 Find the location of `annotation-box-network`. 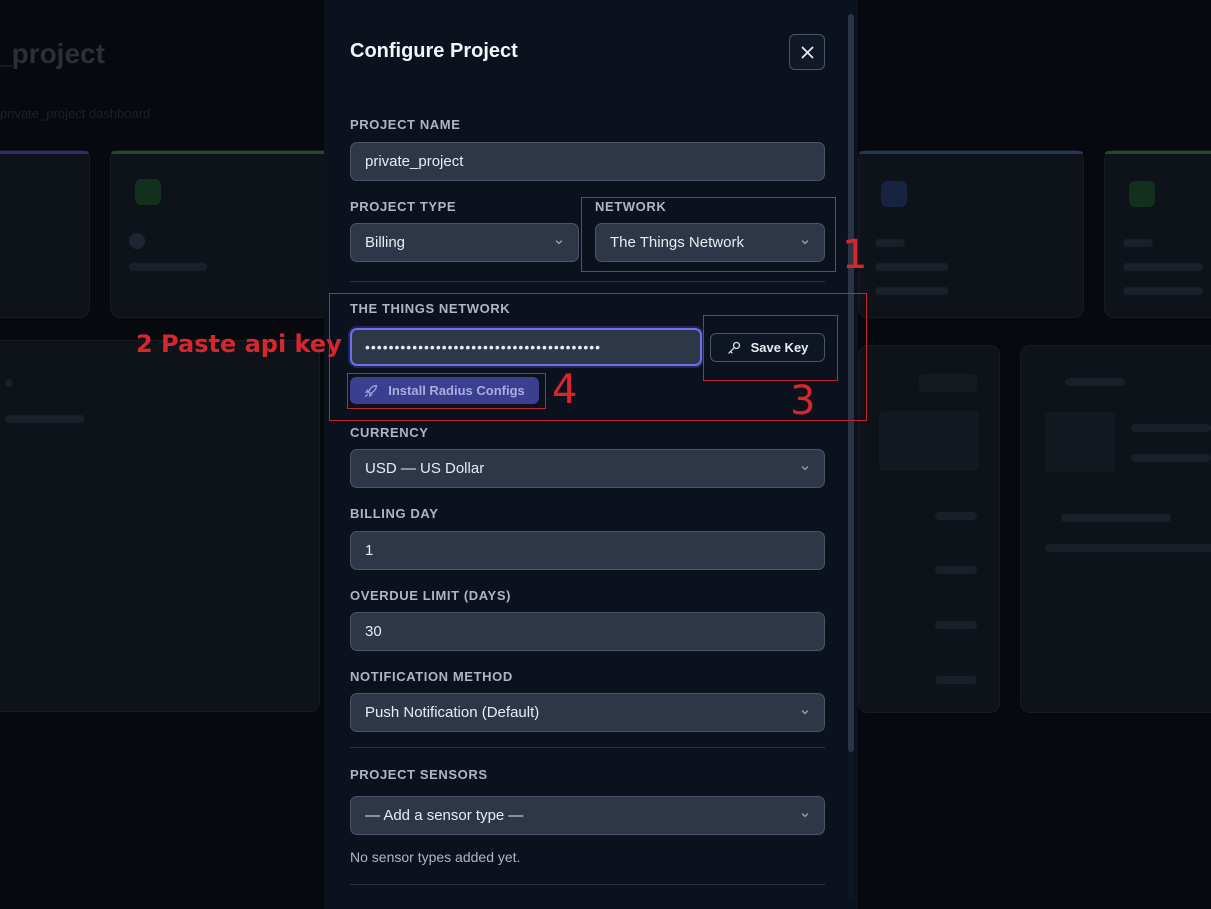

annotation-box-network is located at coordinates (708, 234).